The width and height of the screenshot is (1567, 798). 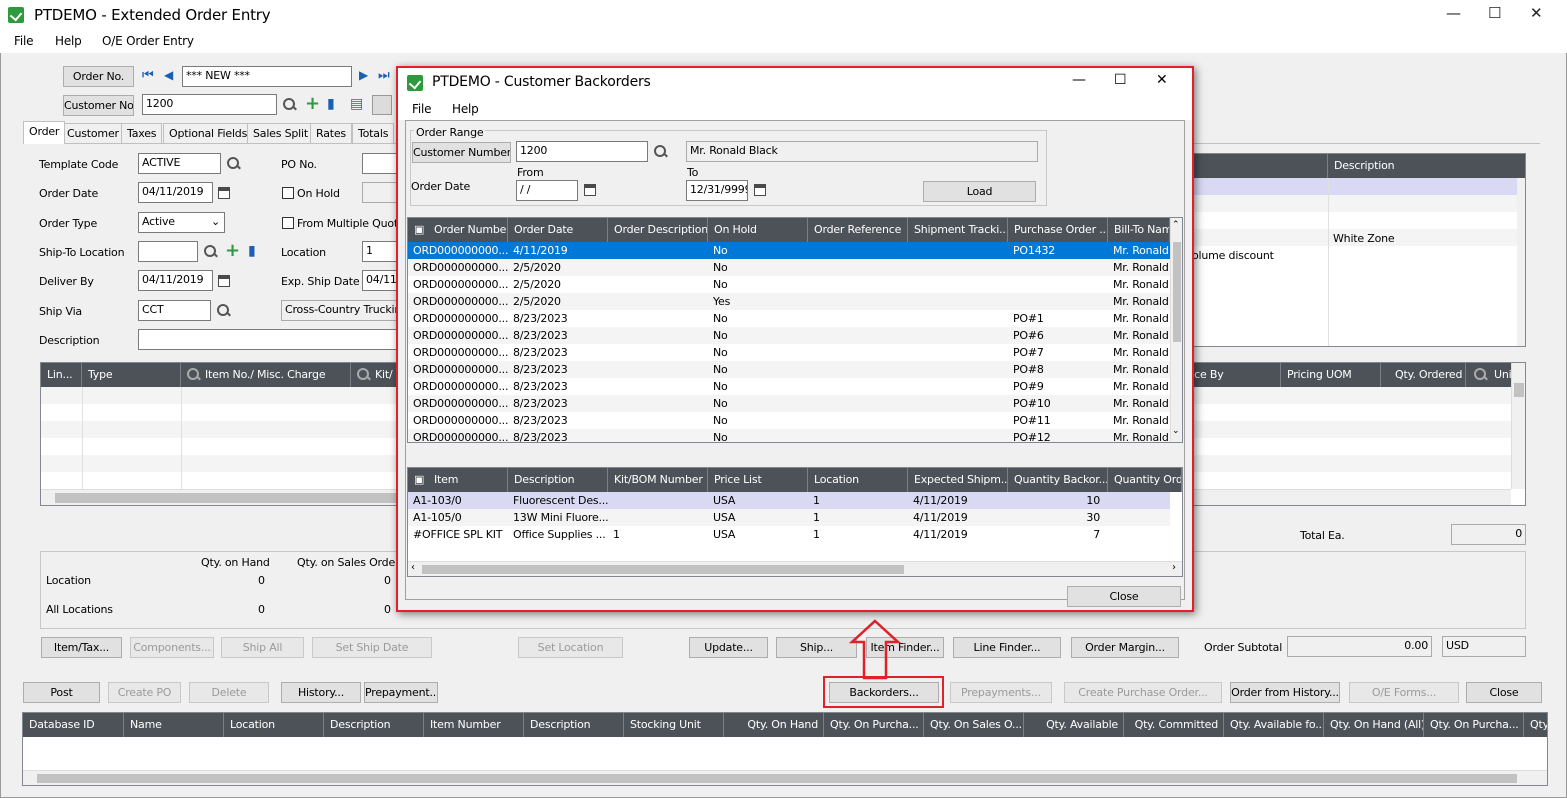 What do you see at coordinates (44, 132) in the screenshot?
I see `tab-order: Order` at bounding box center [44, 132].